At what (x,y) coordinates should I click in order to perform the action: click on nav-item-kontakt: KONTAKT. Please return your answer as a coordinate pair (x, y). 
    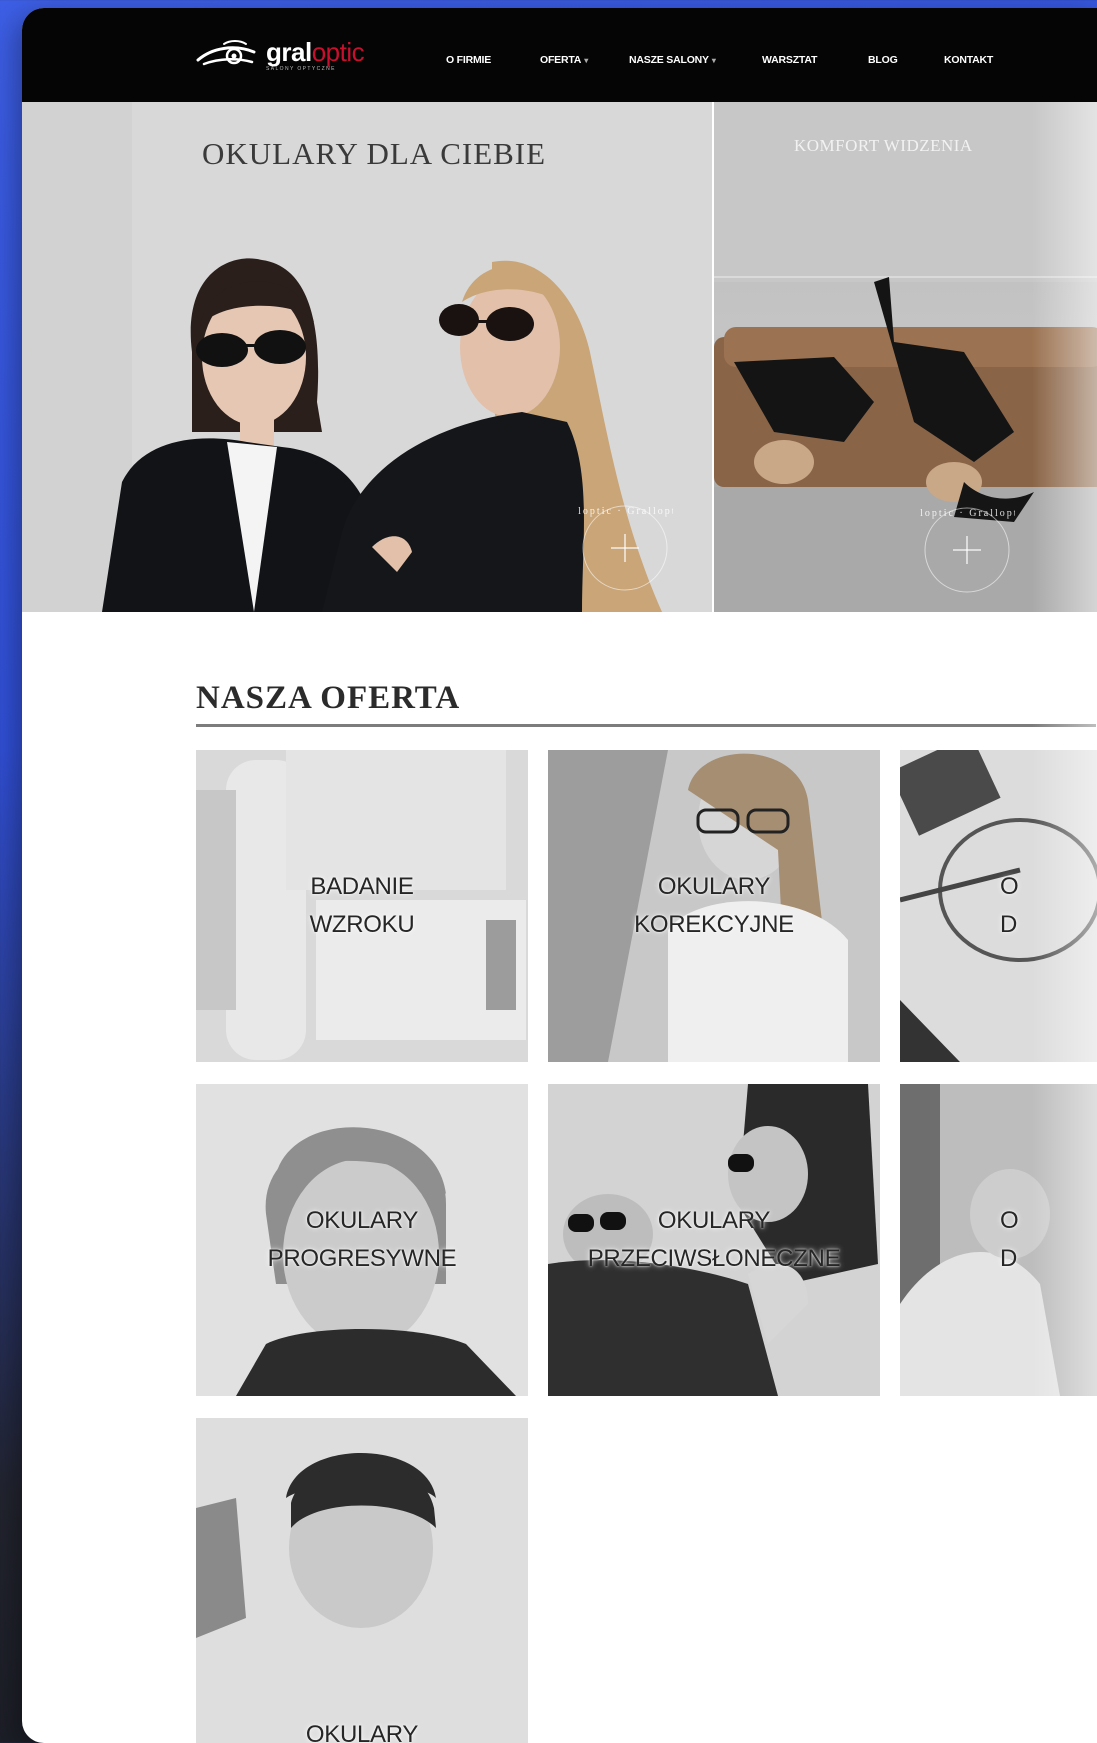
    Looking at the image, I should click on (968, 60).